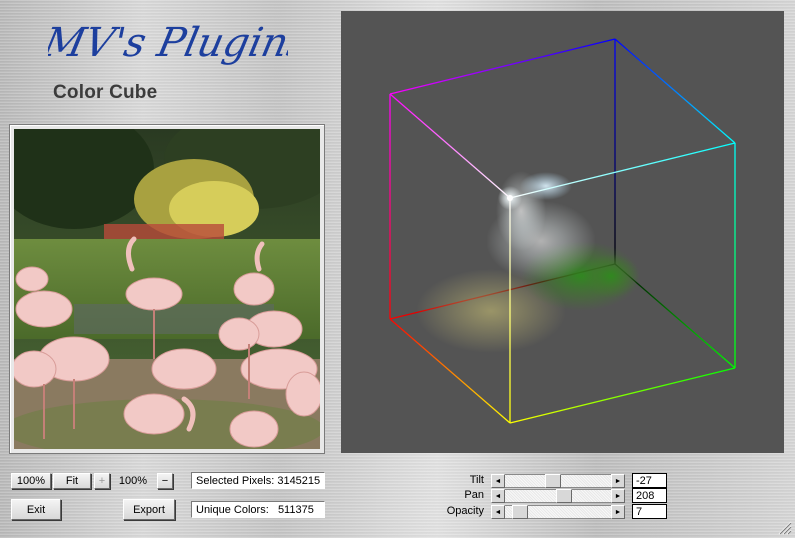 This screenshot has height=538, width=795. I want to click on zoom-in-button: +, so click(102, 481).